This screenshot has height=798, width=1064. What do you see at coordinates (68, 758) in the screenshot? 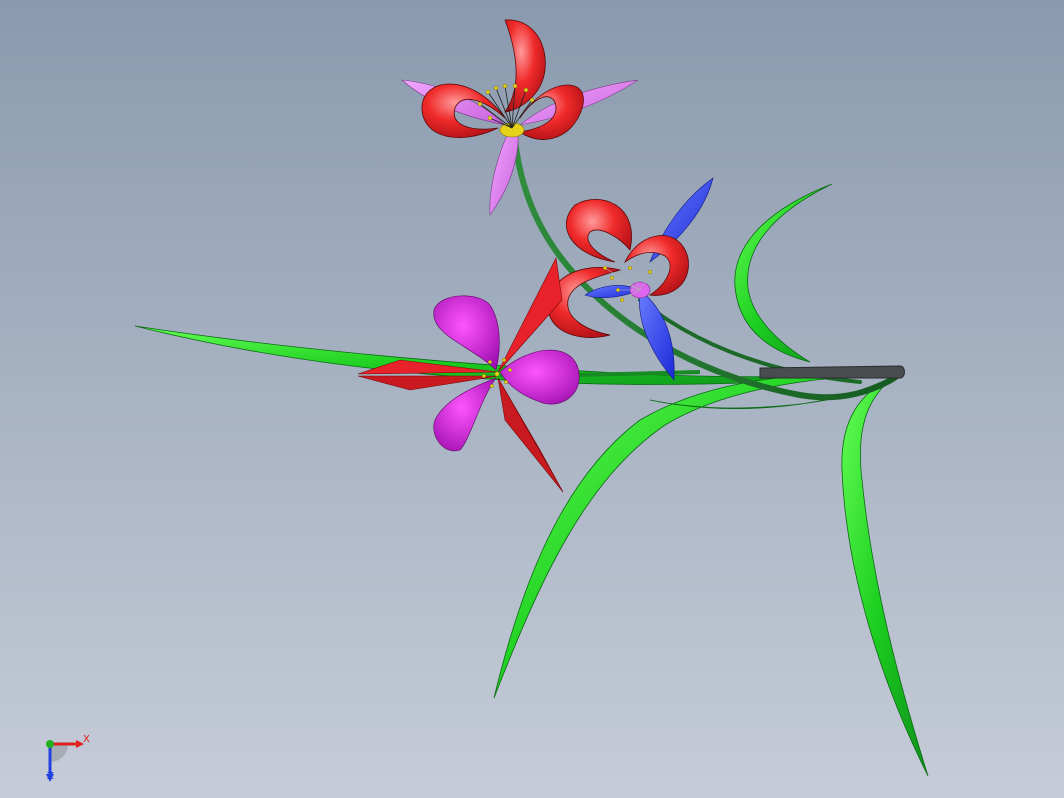
I see `axis-triad: X Y Z` at bounding box center [68, 758].